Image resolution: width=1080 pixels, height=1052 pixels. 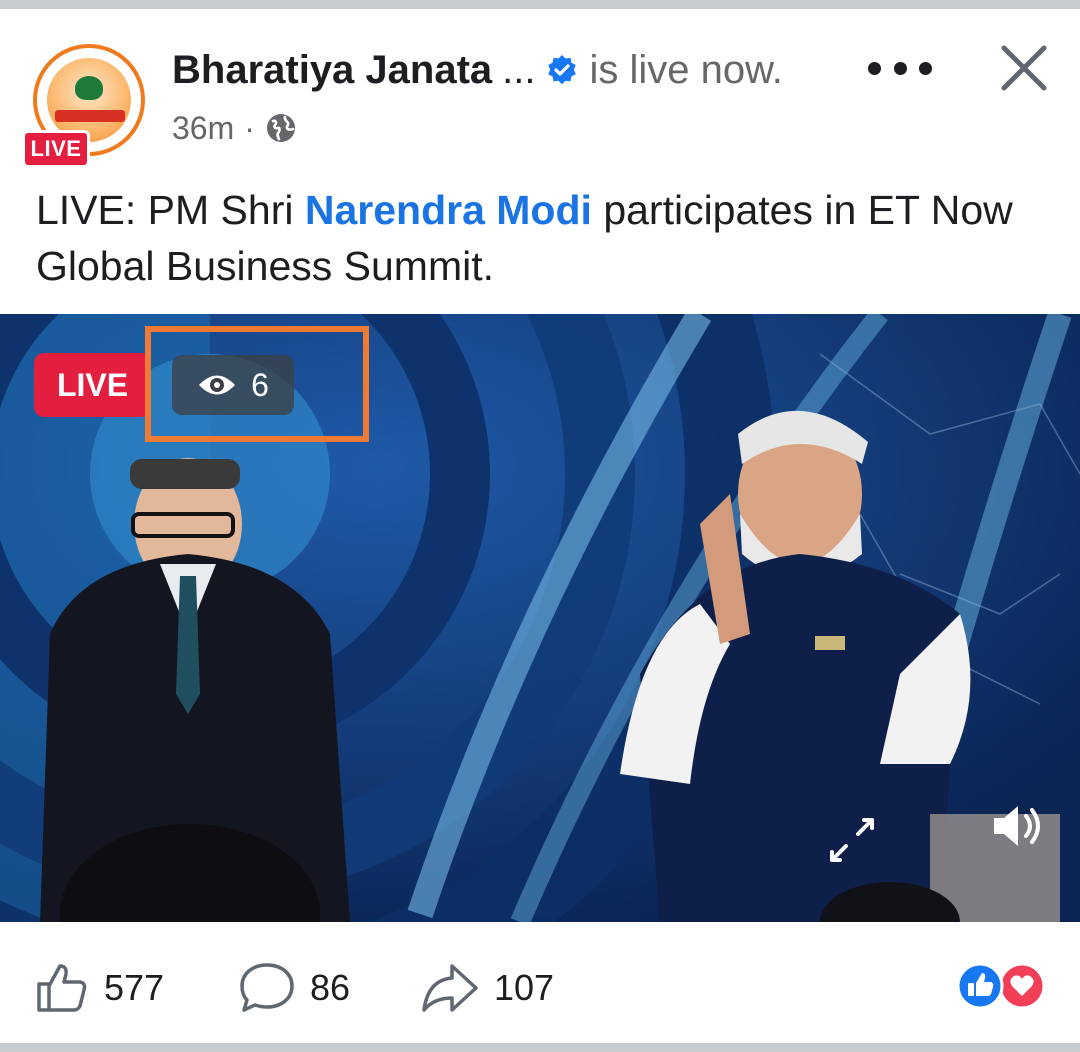 I want to click on action-bar: 577 86 107, so click(x=540, y=985).